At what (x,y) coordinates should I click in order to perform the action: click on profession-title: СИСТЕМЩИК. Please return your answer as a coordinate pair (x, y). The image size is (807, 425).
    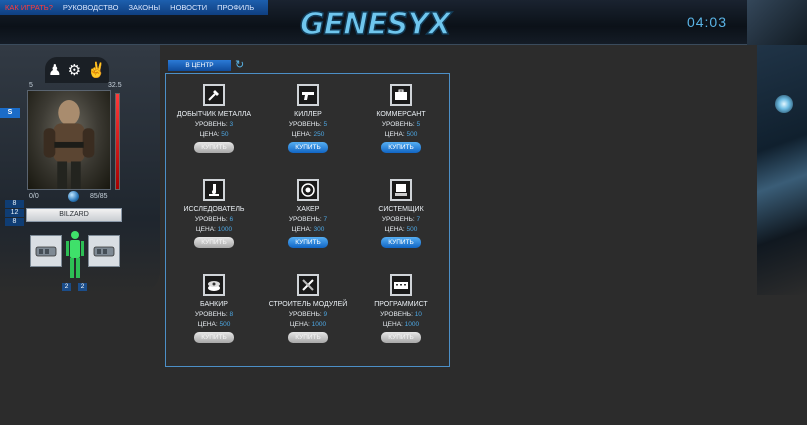
    Looking at the image, I should click on (401, 209).